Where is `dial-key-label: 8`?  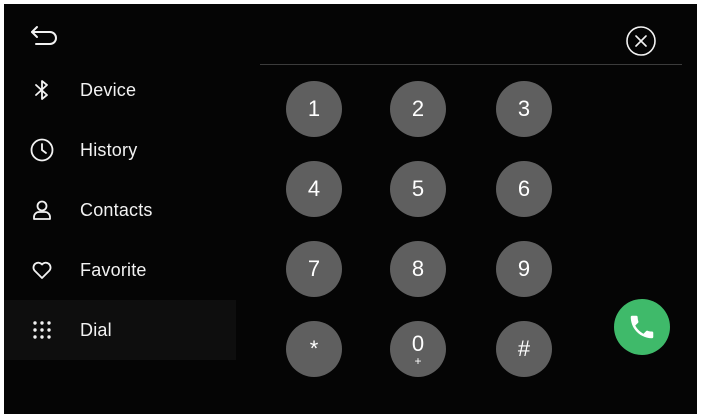 dial-key-label: 8 is located at coordinates (418, 268).